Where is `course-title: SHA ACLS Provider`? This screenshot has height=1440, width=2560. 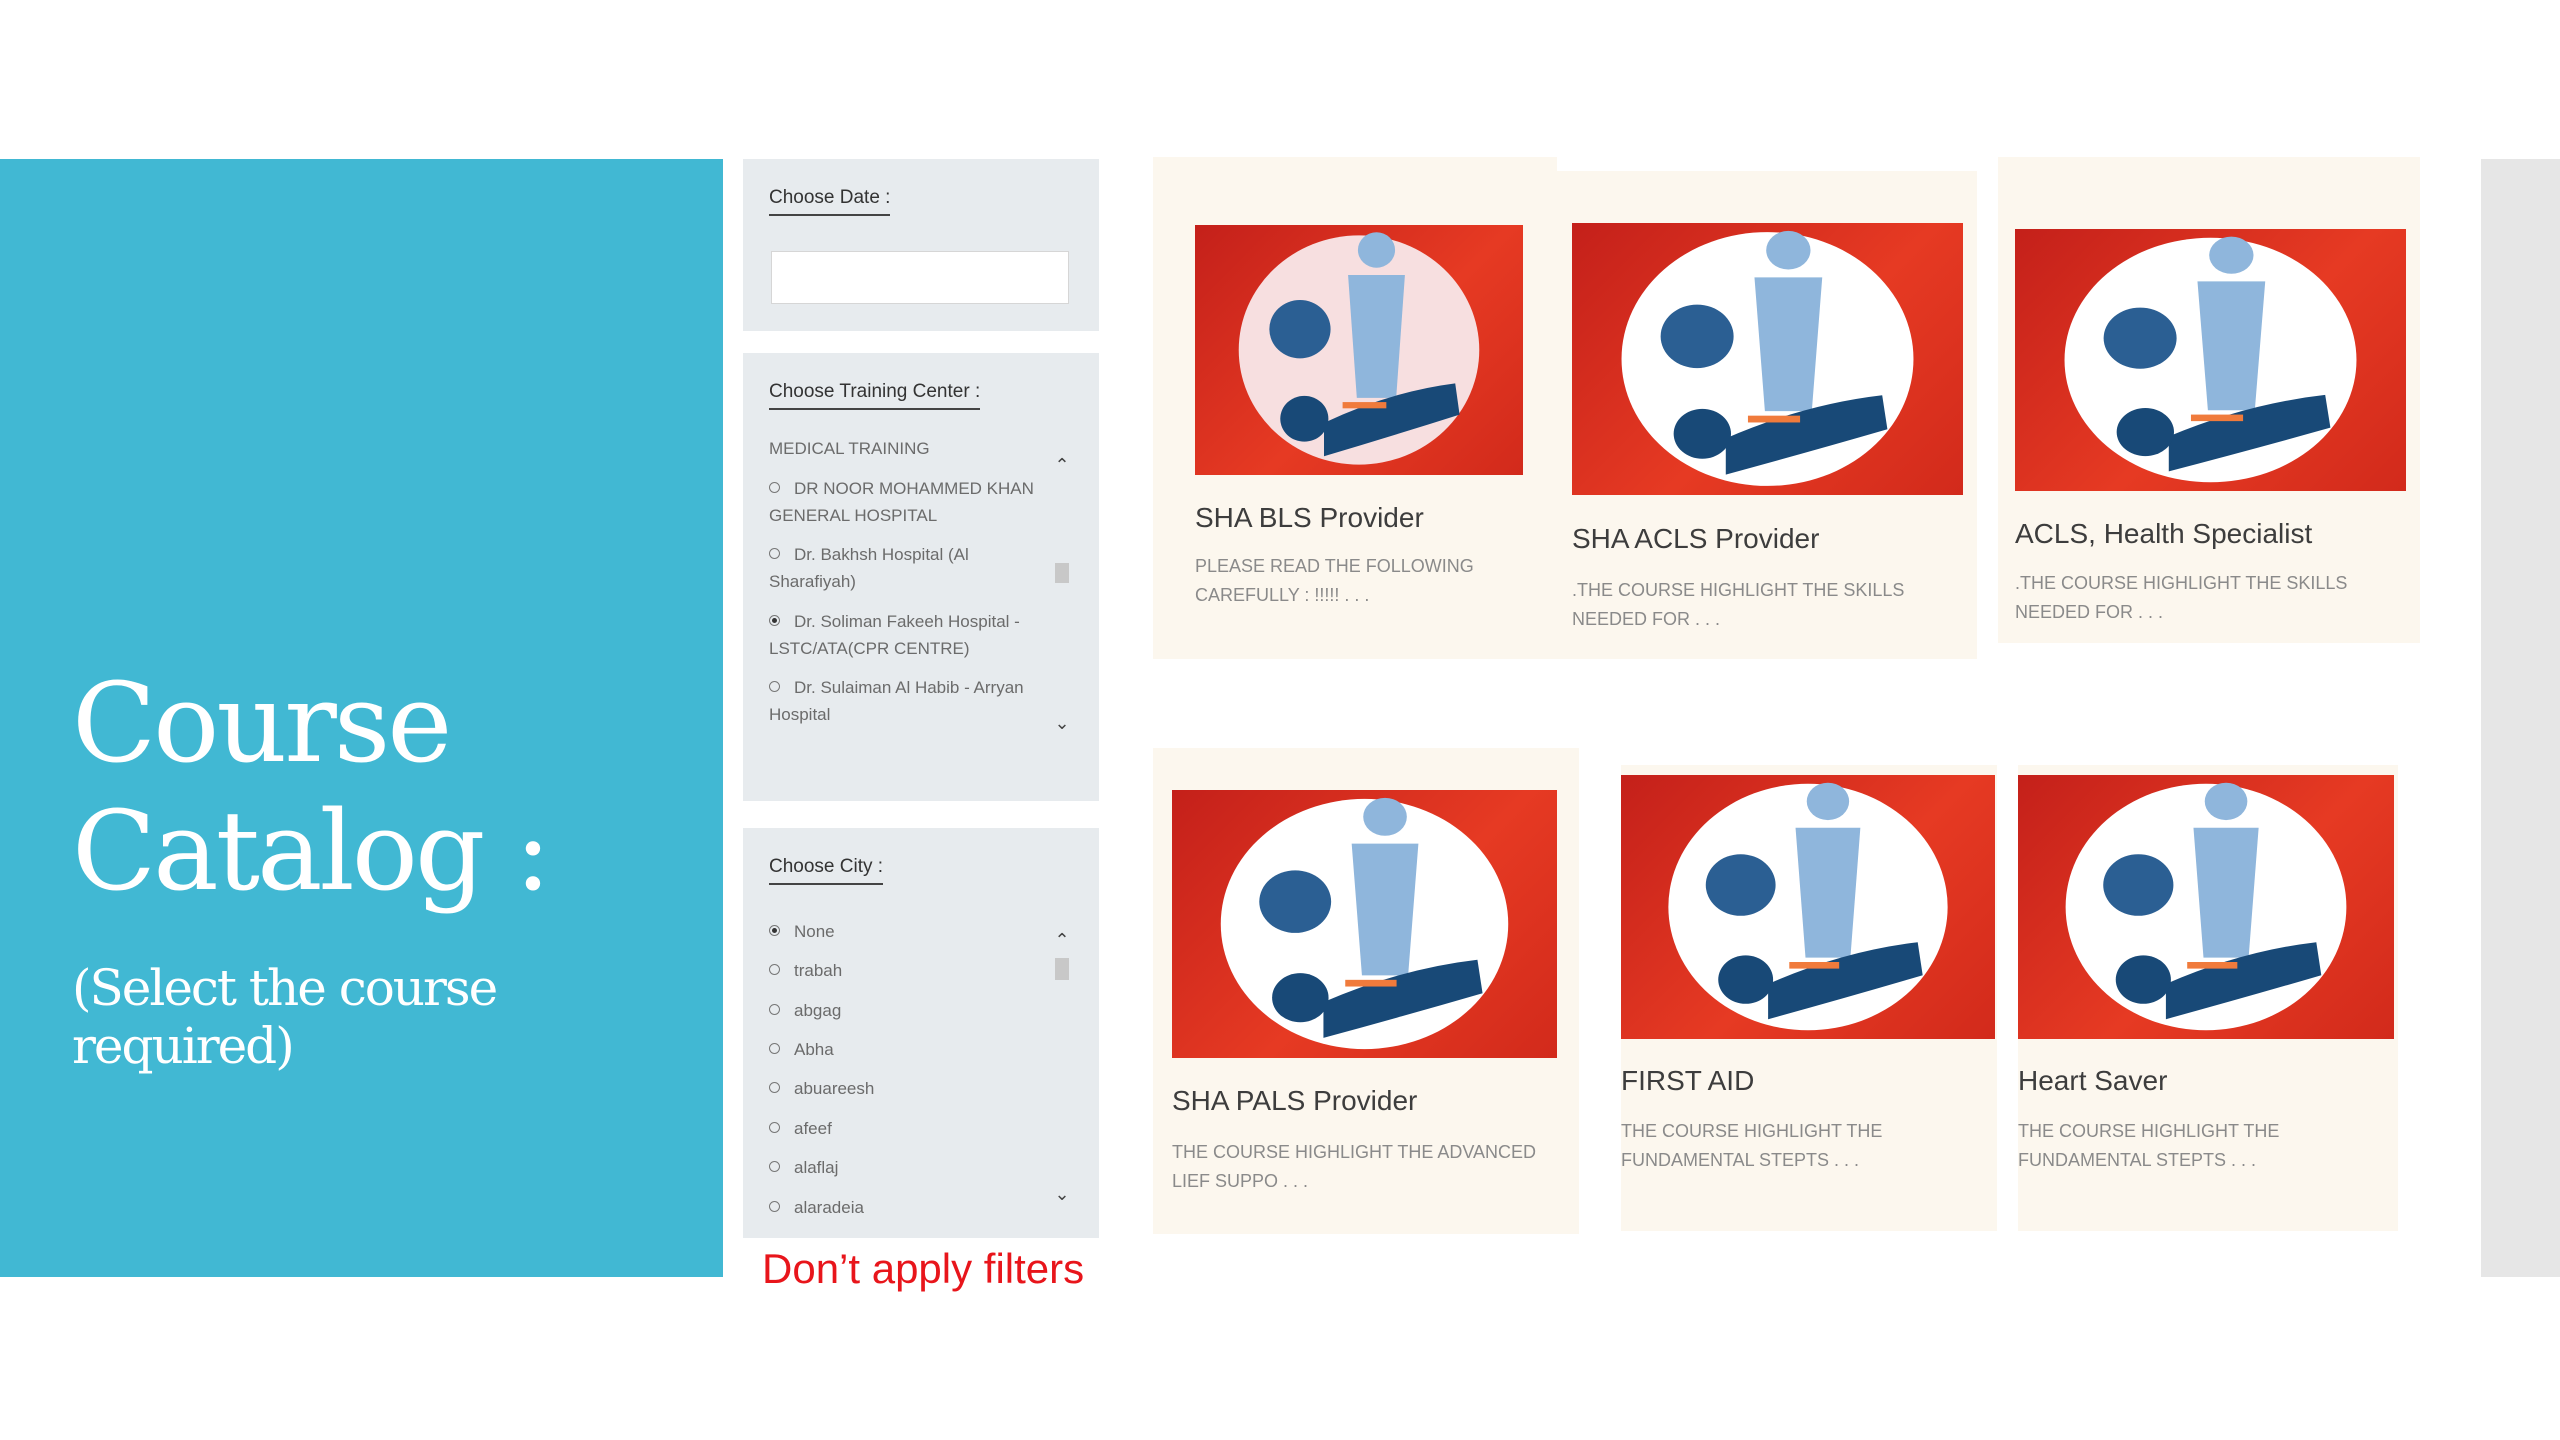
course-title: SHA ACLS Provider is located at coordinates (1695, 539).